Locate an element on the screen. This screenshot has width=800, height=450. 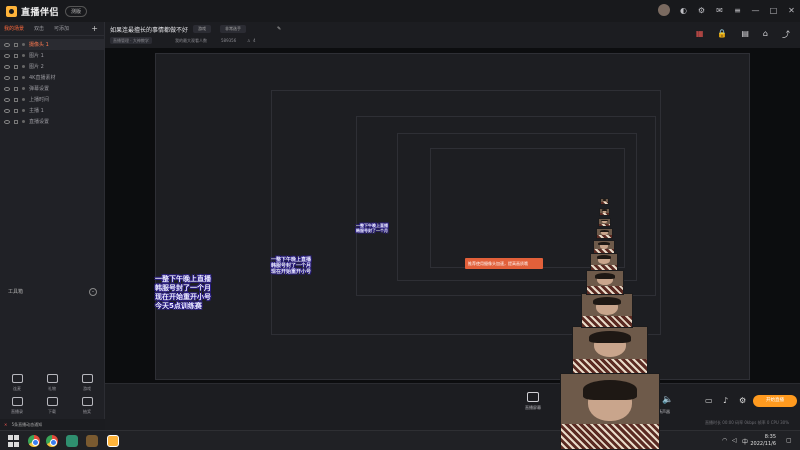
tool-download: 下载 is located at coordinates (52, 406).